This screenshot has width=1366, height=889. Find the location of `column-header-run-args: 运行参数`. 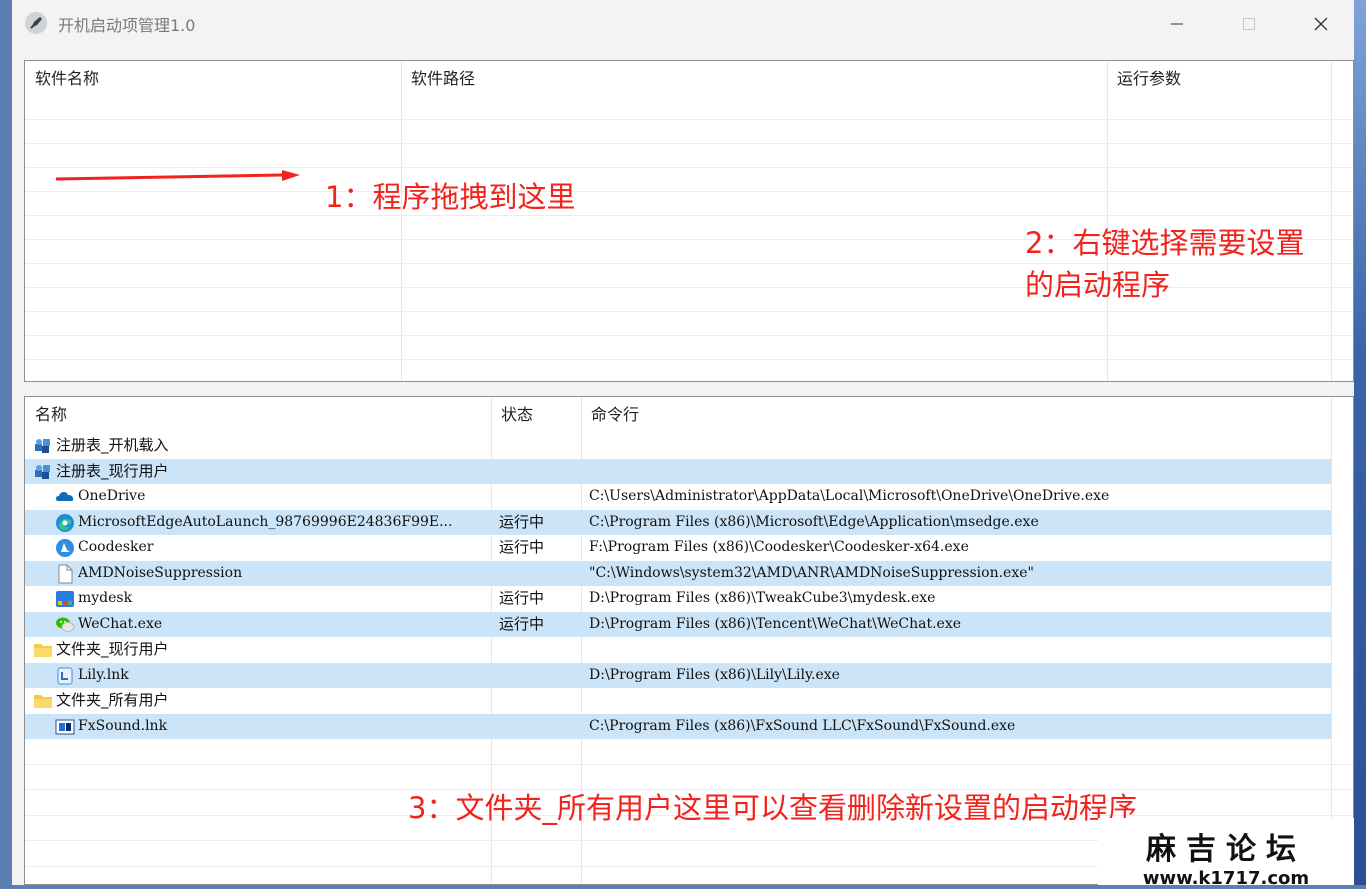

column-header-run-args: 运行参数 is located at coordinates (1219, 79).